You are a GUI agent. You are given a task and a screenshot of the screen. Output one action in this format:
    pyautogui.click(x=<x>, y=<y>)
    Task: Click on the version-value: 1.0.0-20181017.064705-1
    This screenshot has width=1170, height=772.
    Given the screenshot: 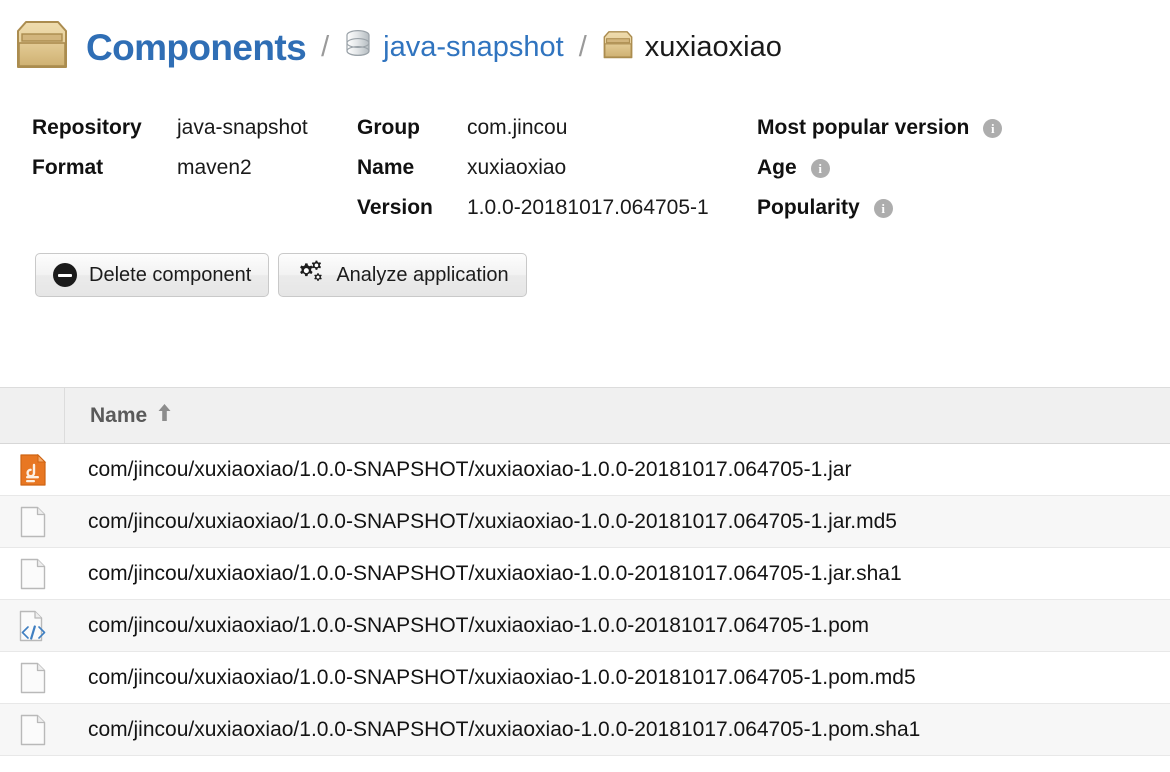 What is the action you would take?
    pyautogui.click(x=588, y=207)
    